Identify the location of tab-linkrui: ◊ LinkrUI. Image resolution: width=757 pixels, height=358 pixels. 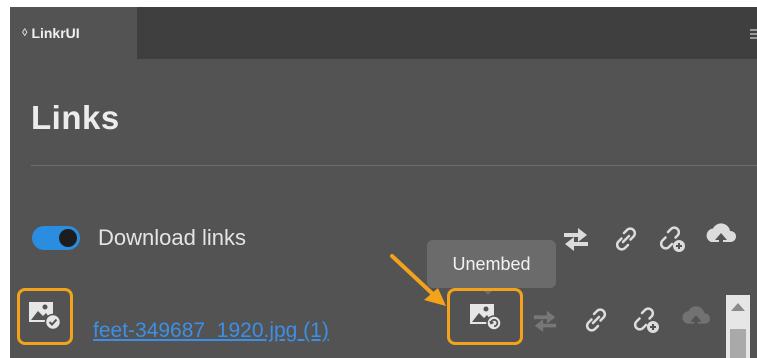
(73, 33).